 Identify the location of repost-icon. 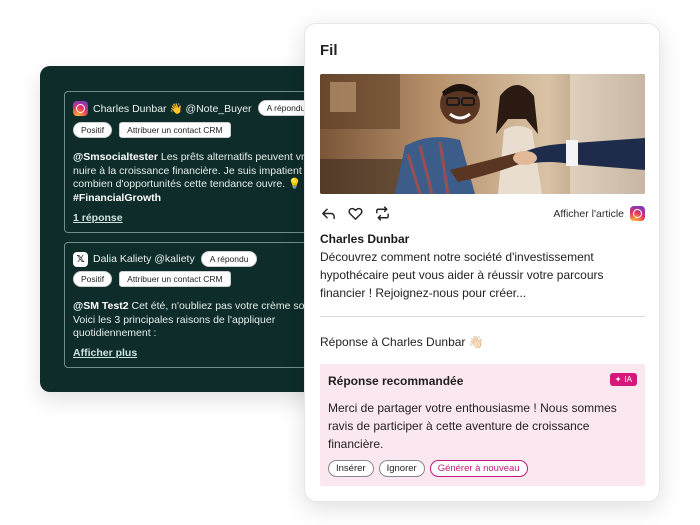
(382, 213).